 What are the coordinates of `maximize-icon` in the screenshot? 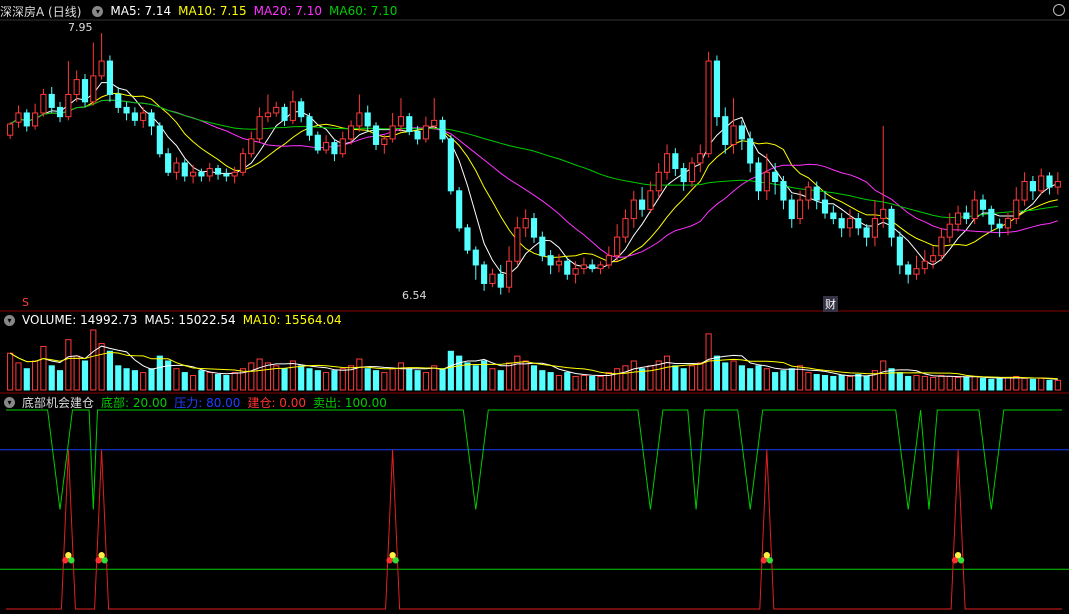 It's located at (1059, 10).